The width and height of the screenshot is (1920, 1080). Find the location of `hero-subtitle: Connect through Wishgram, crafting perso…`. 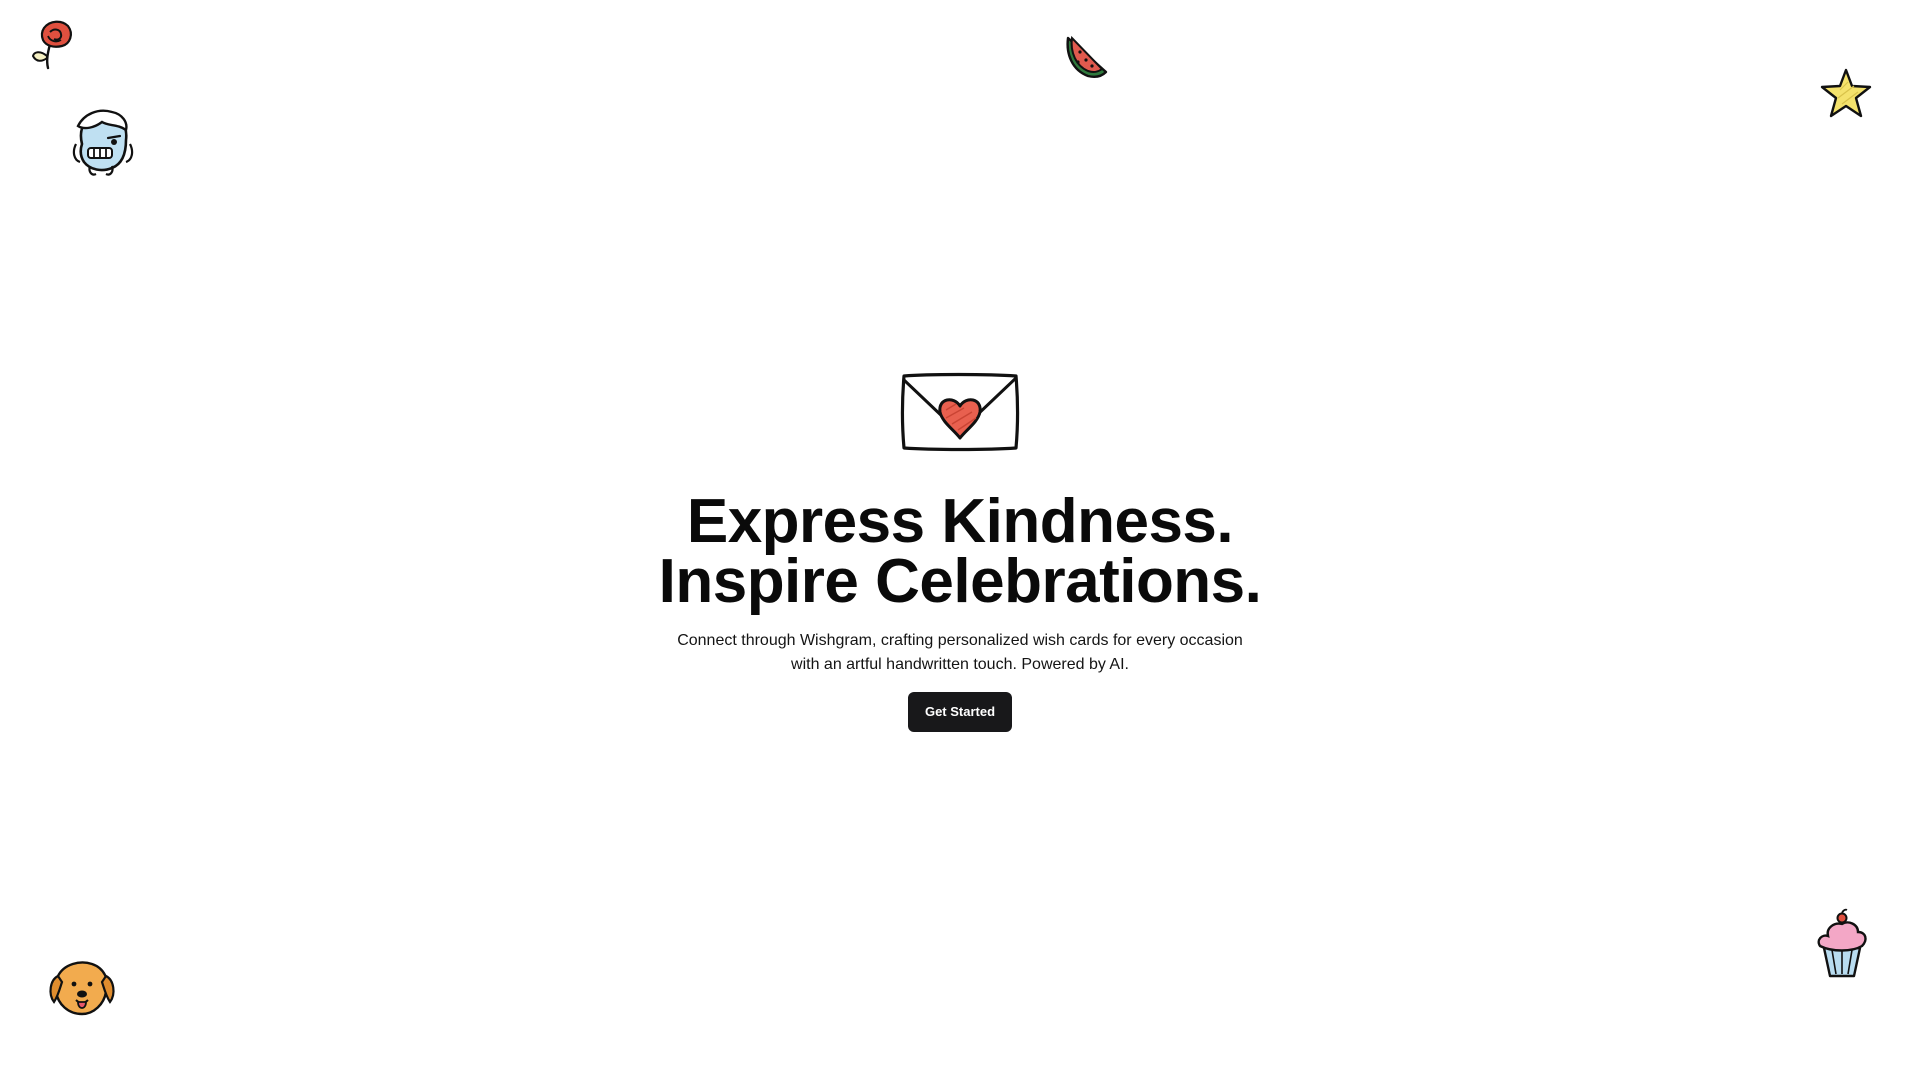

hero-subtitle: Connect through Wishgram, crafting perso… is located at coordinates (960, 653).